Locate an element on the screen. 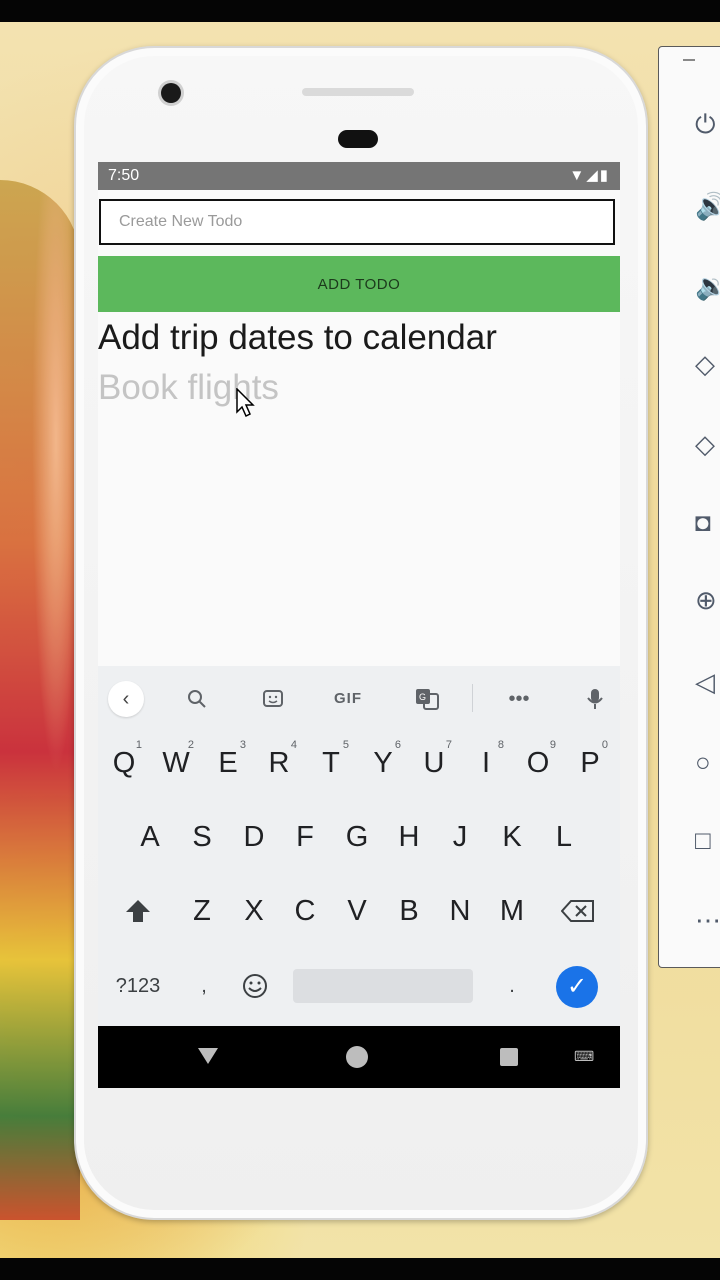 Image resolution: width=720 pixels, height=1280 pixels. mouse-cursor-icon is located at coordinates (245, 403).